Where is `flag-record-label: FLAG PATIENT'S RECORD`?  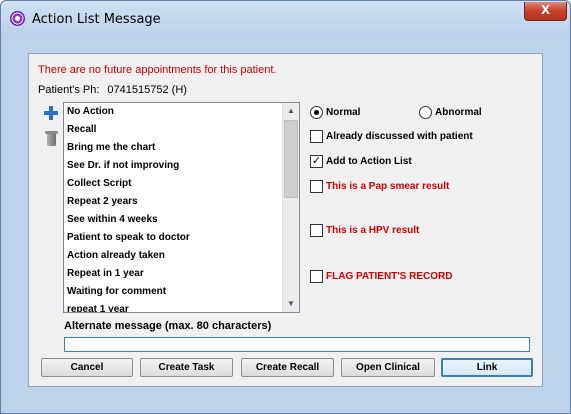 flag-record-label: FLAG PATIENT'S RECORD is located at coordinates (389, 276).